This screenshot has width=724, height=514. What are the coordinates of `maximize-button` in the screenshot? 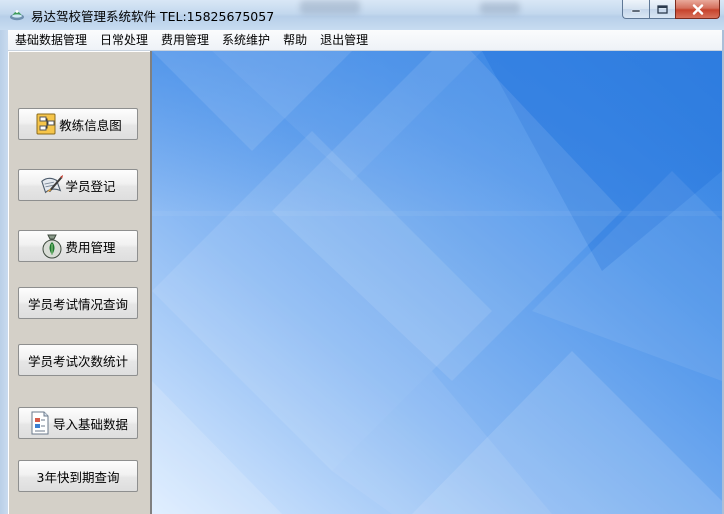 It's located at (662, 9).